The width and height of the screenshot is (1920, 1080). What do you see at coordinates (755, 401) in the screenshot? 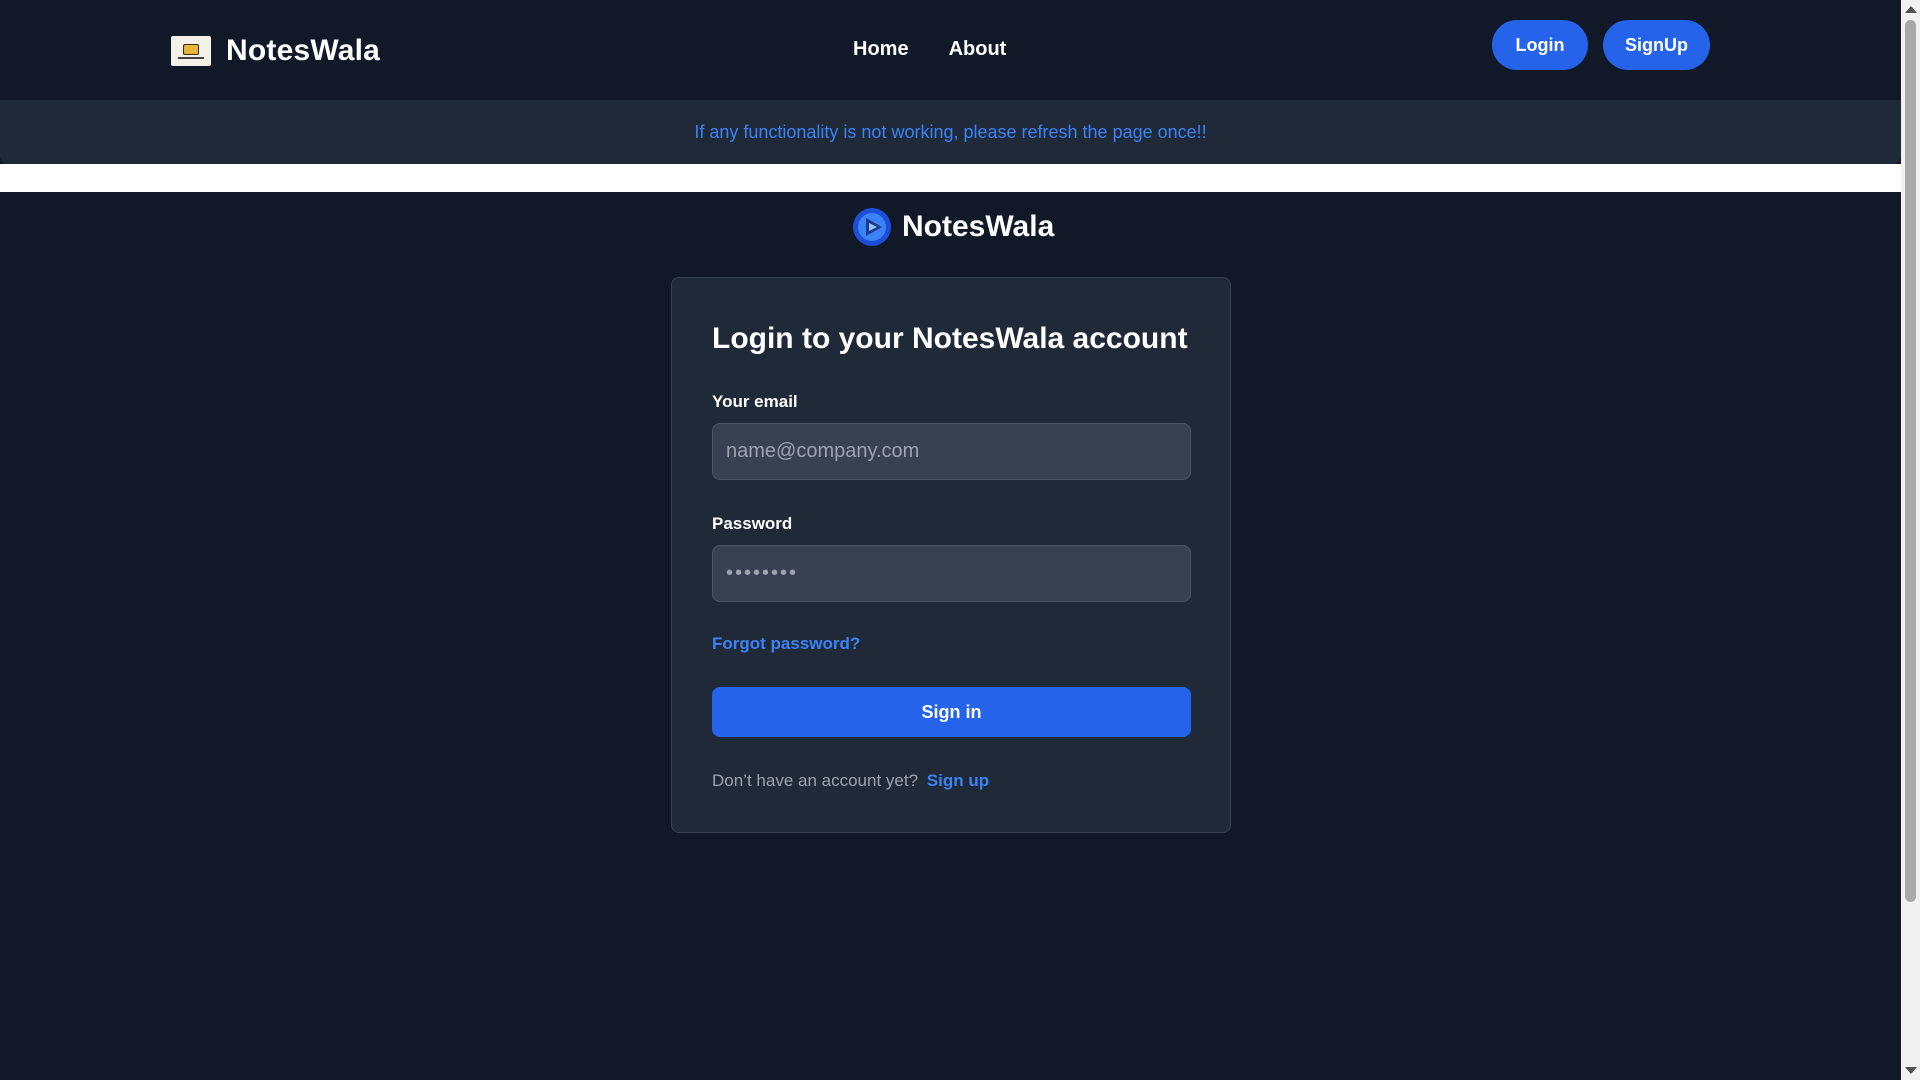
I see `email-label: Your email` at bounding box center [755, 401].